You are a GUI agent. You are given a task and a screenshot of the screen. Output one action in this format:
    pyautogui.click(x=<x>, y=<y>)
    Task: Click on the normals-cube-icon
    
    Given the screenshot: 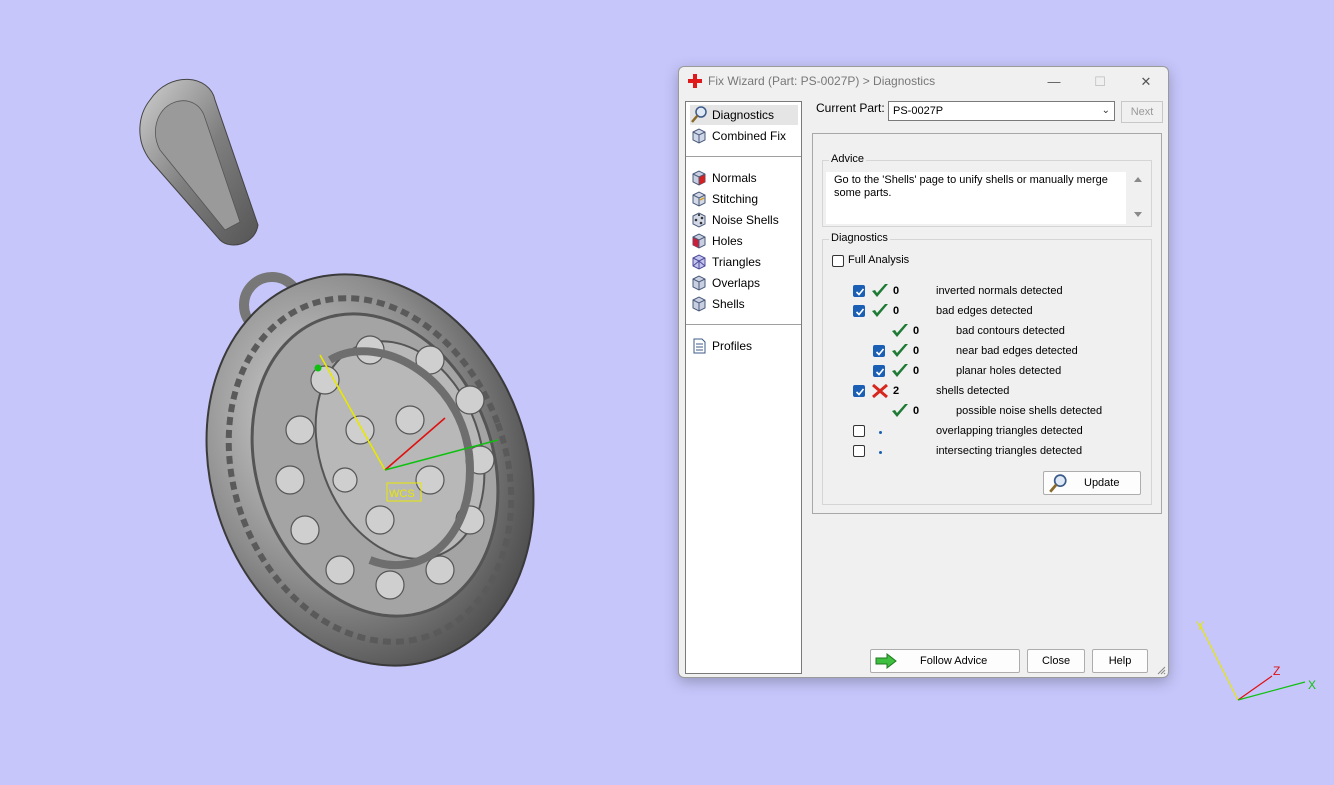 What is the action you would take?
    pyautogui.click(x=699, y=178)
    